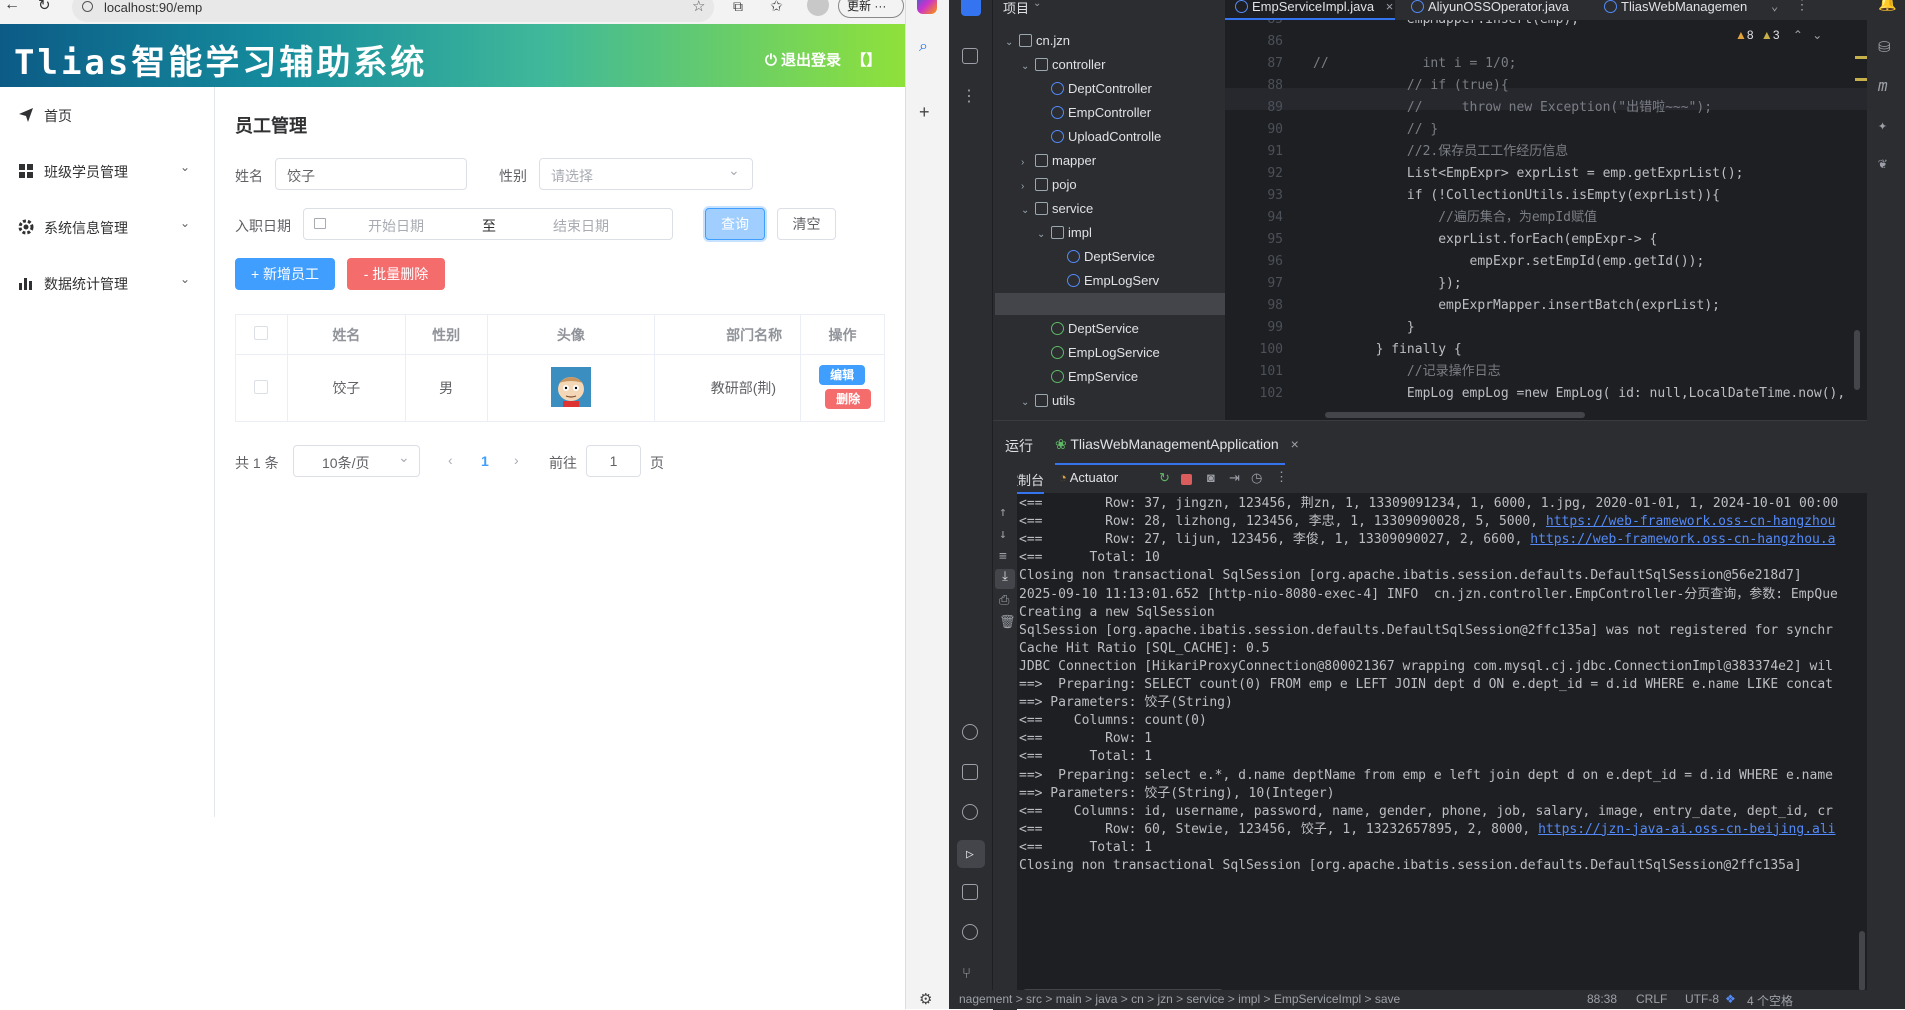 Image resolution: width=1905 pixels, height=1010 pixels. I want to click on sidebar-item-class-student: 班级学员管理 ⌄, so click(107, 171).